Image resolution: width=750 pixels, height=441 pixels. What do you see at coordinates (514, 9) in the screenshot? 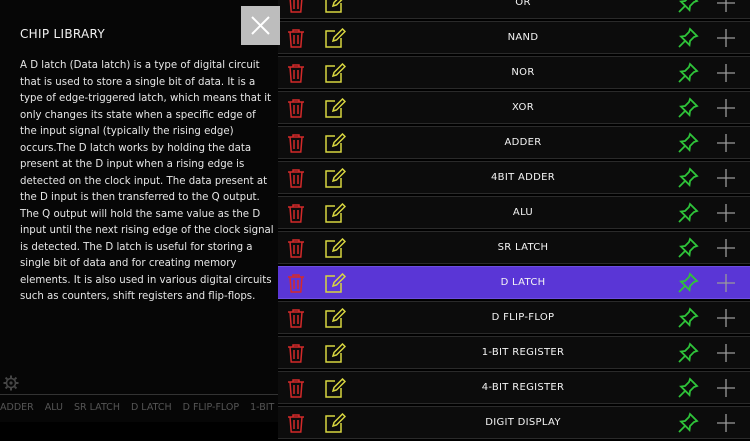
I see `chip-row: OR` at bounding box center [514, 9].